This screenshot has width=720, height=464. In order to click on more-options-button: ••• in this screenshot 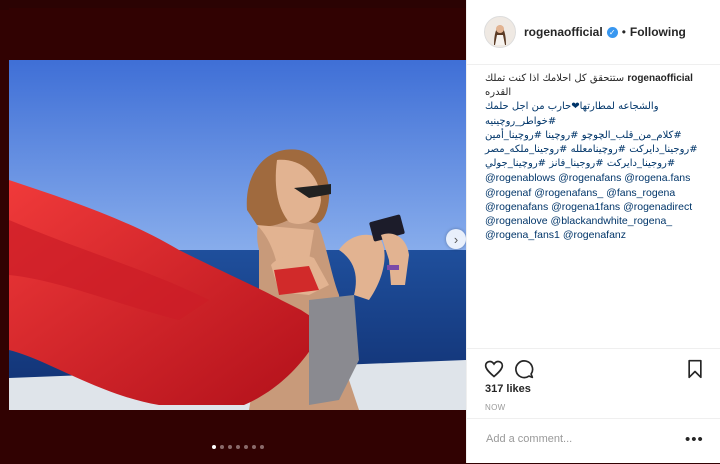, I will do `click(694, 439)`.